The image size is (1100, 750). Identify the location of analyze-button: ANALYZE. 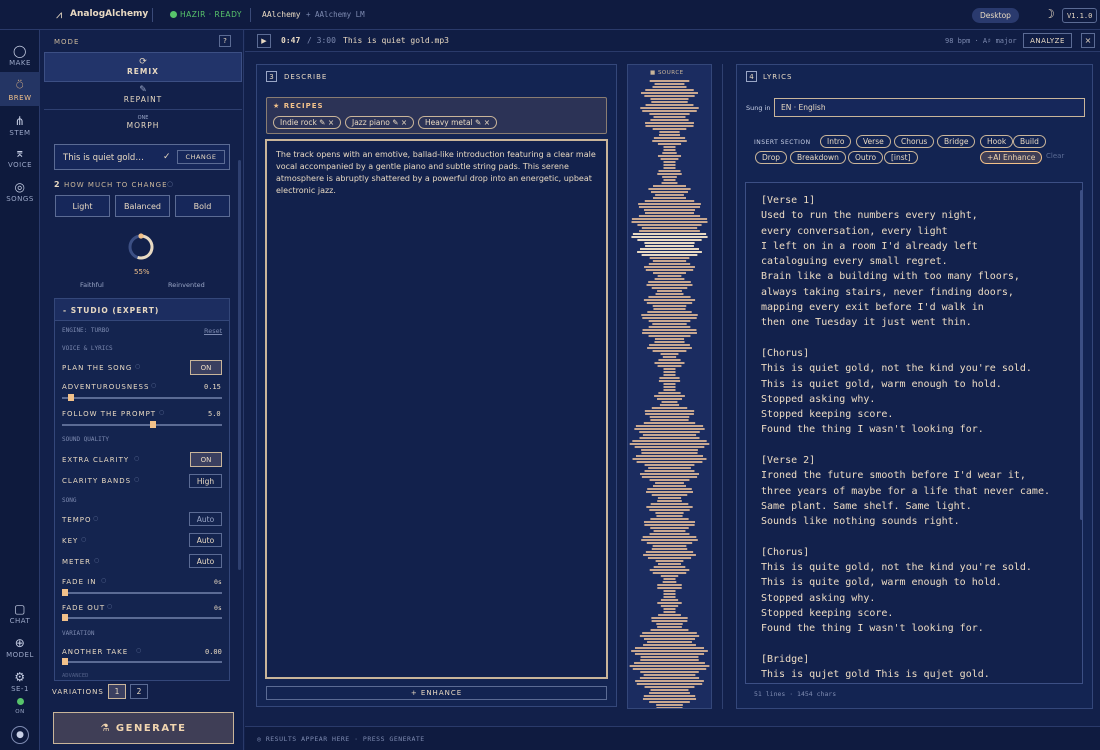
(1047, 40).